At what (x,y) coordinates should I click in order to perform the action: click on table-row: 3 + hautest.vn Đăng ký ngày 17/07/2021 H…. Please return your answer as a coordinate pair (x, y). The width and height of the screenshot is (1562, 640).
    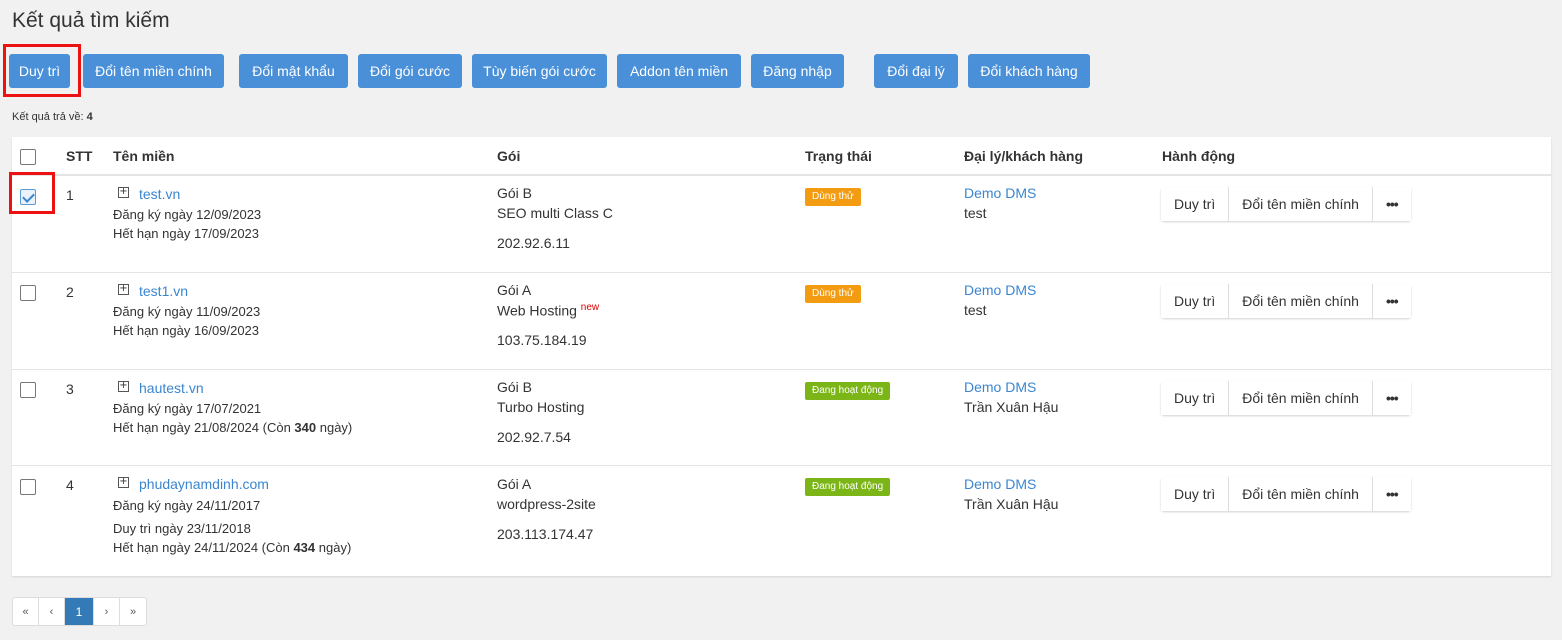
    Looking at the image, I should click on (781, 418).